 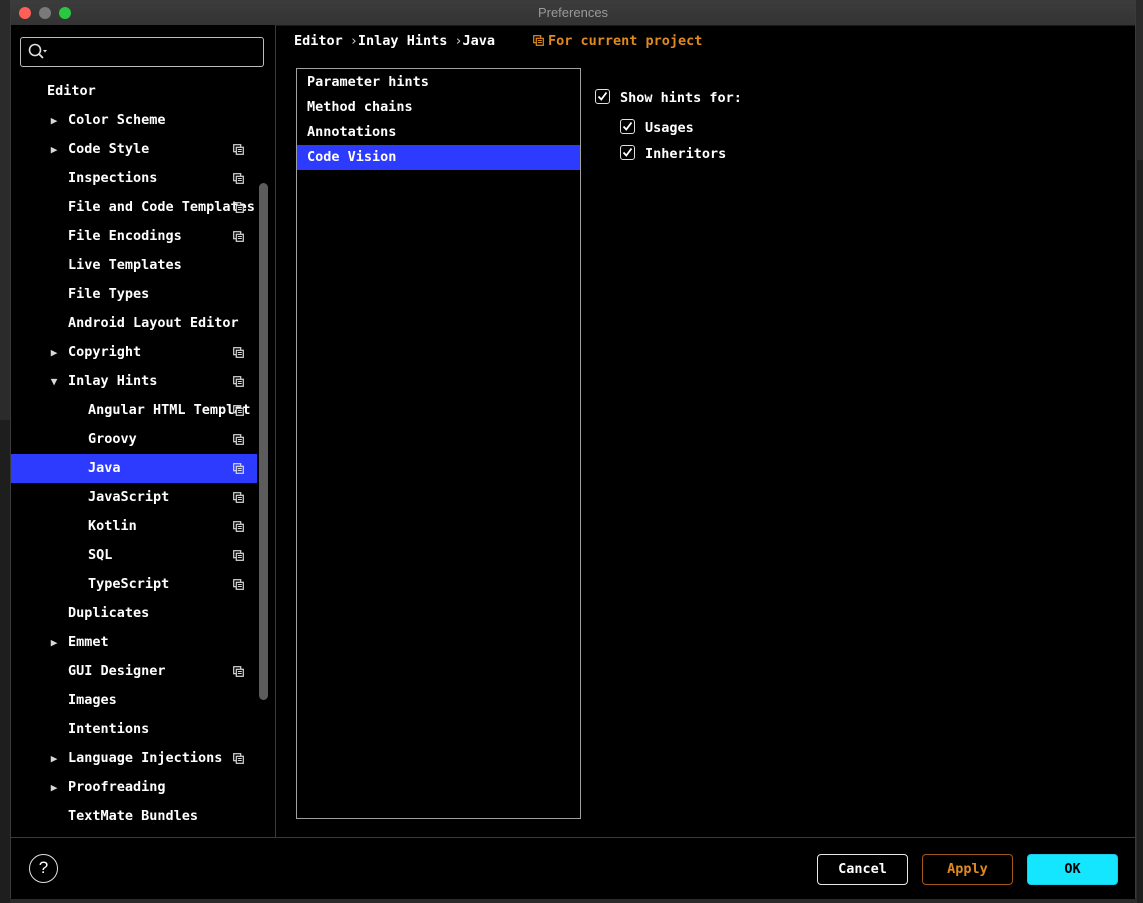 I want to click on sidebar-item-label: Groovy, so click(x=112, y=439).